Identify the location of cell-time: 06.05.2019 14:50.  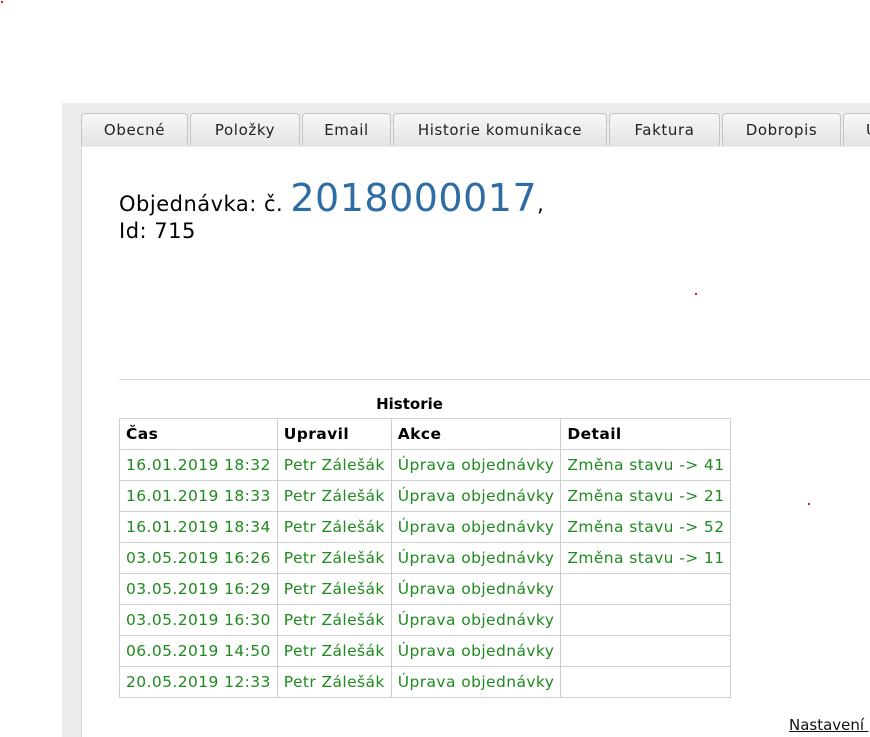
(198, 651).